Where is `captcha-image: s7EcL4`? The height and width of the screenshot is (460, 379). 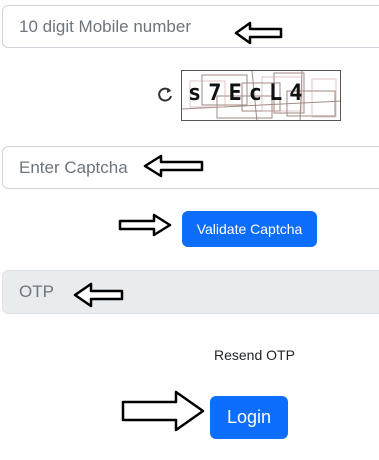
captcha-image: s7EcL4 is located at coordinates (261, 95).